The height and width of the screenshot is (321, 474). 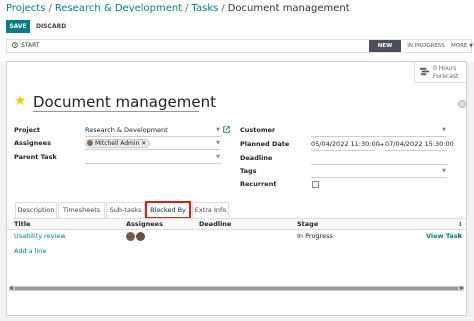 I want to click on task-title-input: Document management, so click(x=124, y=102).